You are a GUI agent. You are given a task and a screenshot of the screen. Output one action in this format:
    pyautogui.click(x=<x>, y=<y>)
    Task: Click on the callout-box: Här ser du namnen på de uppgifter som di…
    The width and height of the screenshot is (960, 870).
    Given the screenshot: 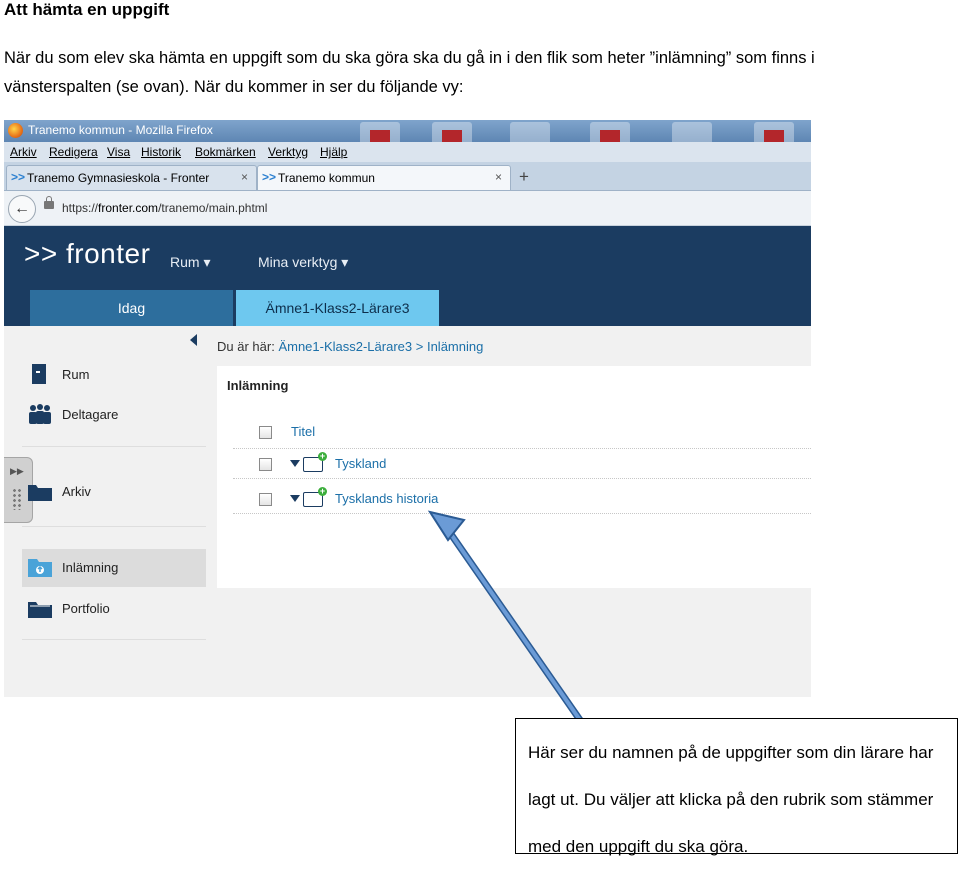 What is the action you would take?
    pyautogui.click(x=736, y=787)
    